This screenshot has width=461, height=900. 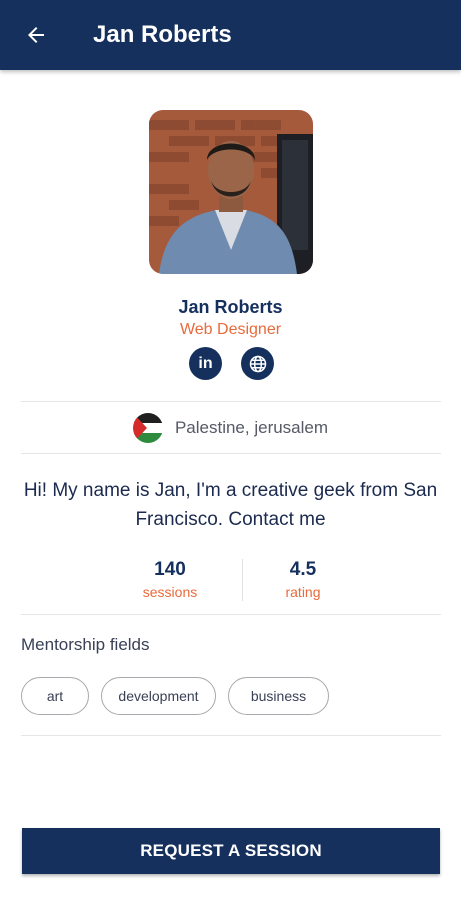 What do you see at coordinates (170, 592) in the screenshot?
I see `stat-label: sessions` at bounding box center [170, 592].